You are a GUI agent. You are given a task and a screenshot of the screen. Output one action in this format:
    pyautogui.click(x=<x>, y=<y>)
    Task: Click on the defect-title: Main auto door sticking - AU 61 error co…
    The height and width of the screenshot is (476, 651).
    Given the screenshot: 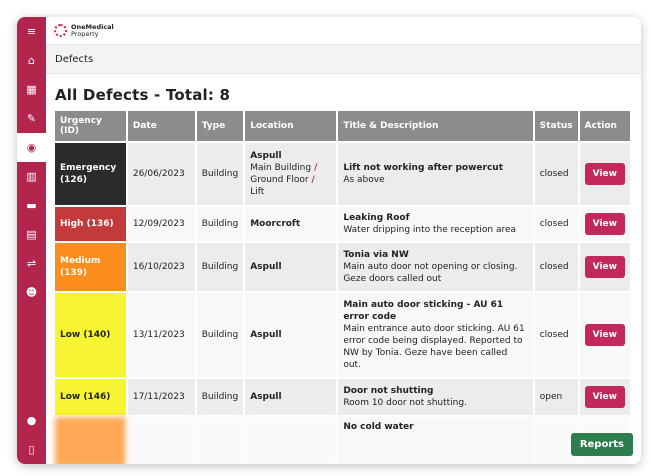 What is the action you would take?
    pyautogui.click(x=423, y=311)
    